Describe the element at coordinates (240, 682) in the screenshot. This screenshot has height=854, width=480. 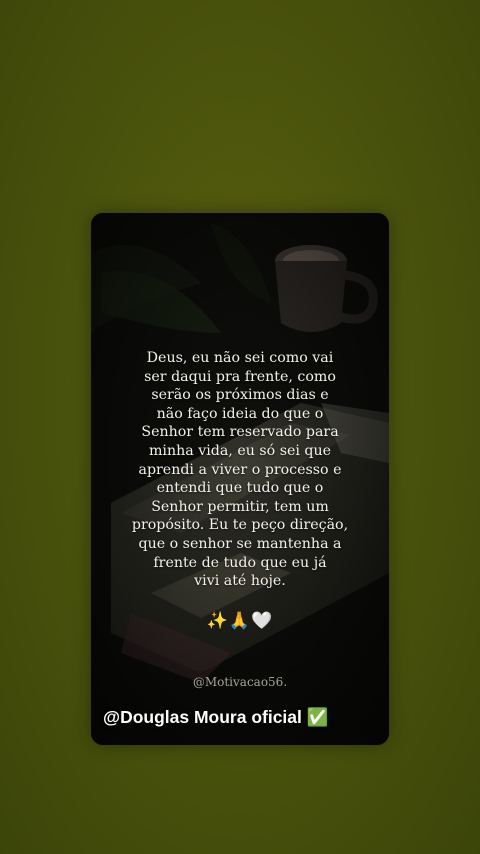
I see `watermark-handle: @Motivacao56.` at that location.